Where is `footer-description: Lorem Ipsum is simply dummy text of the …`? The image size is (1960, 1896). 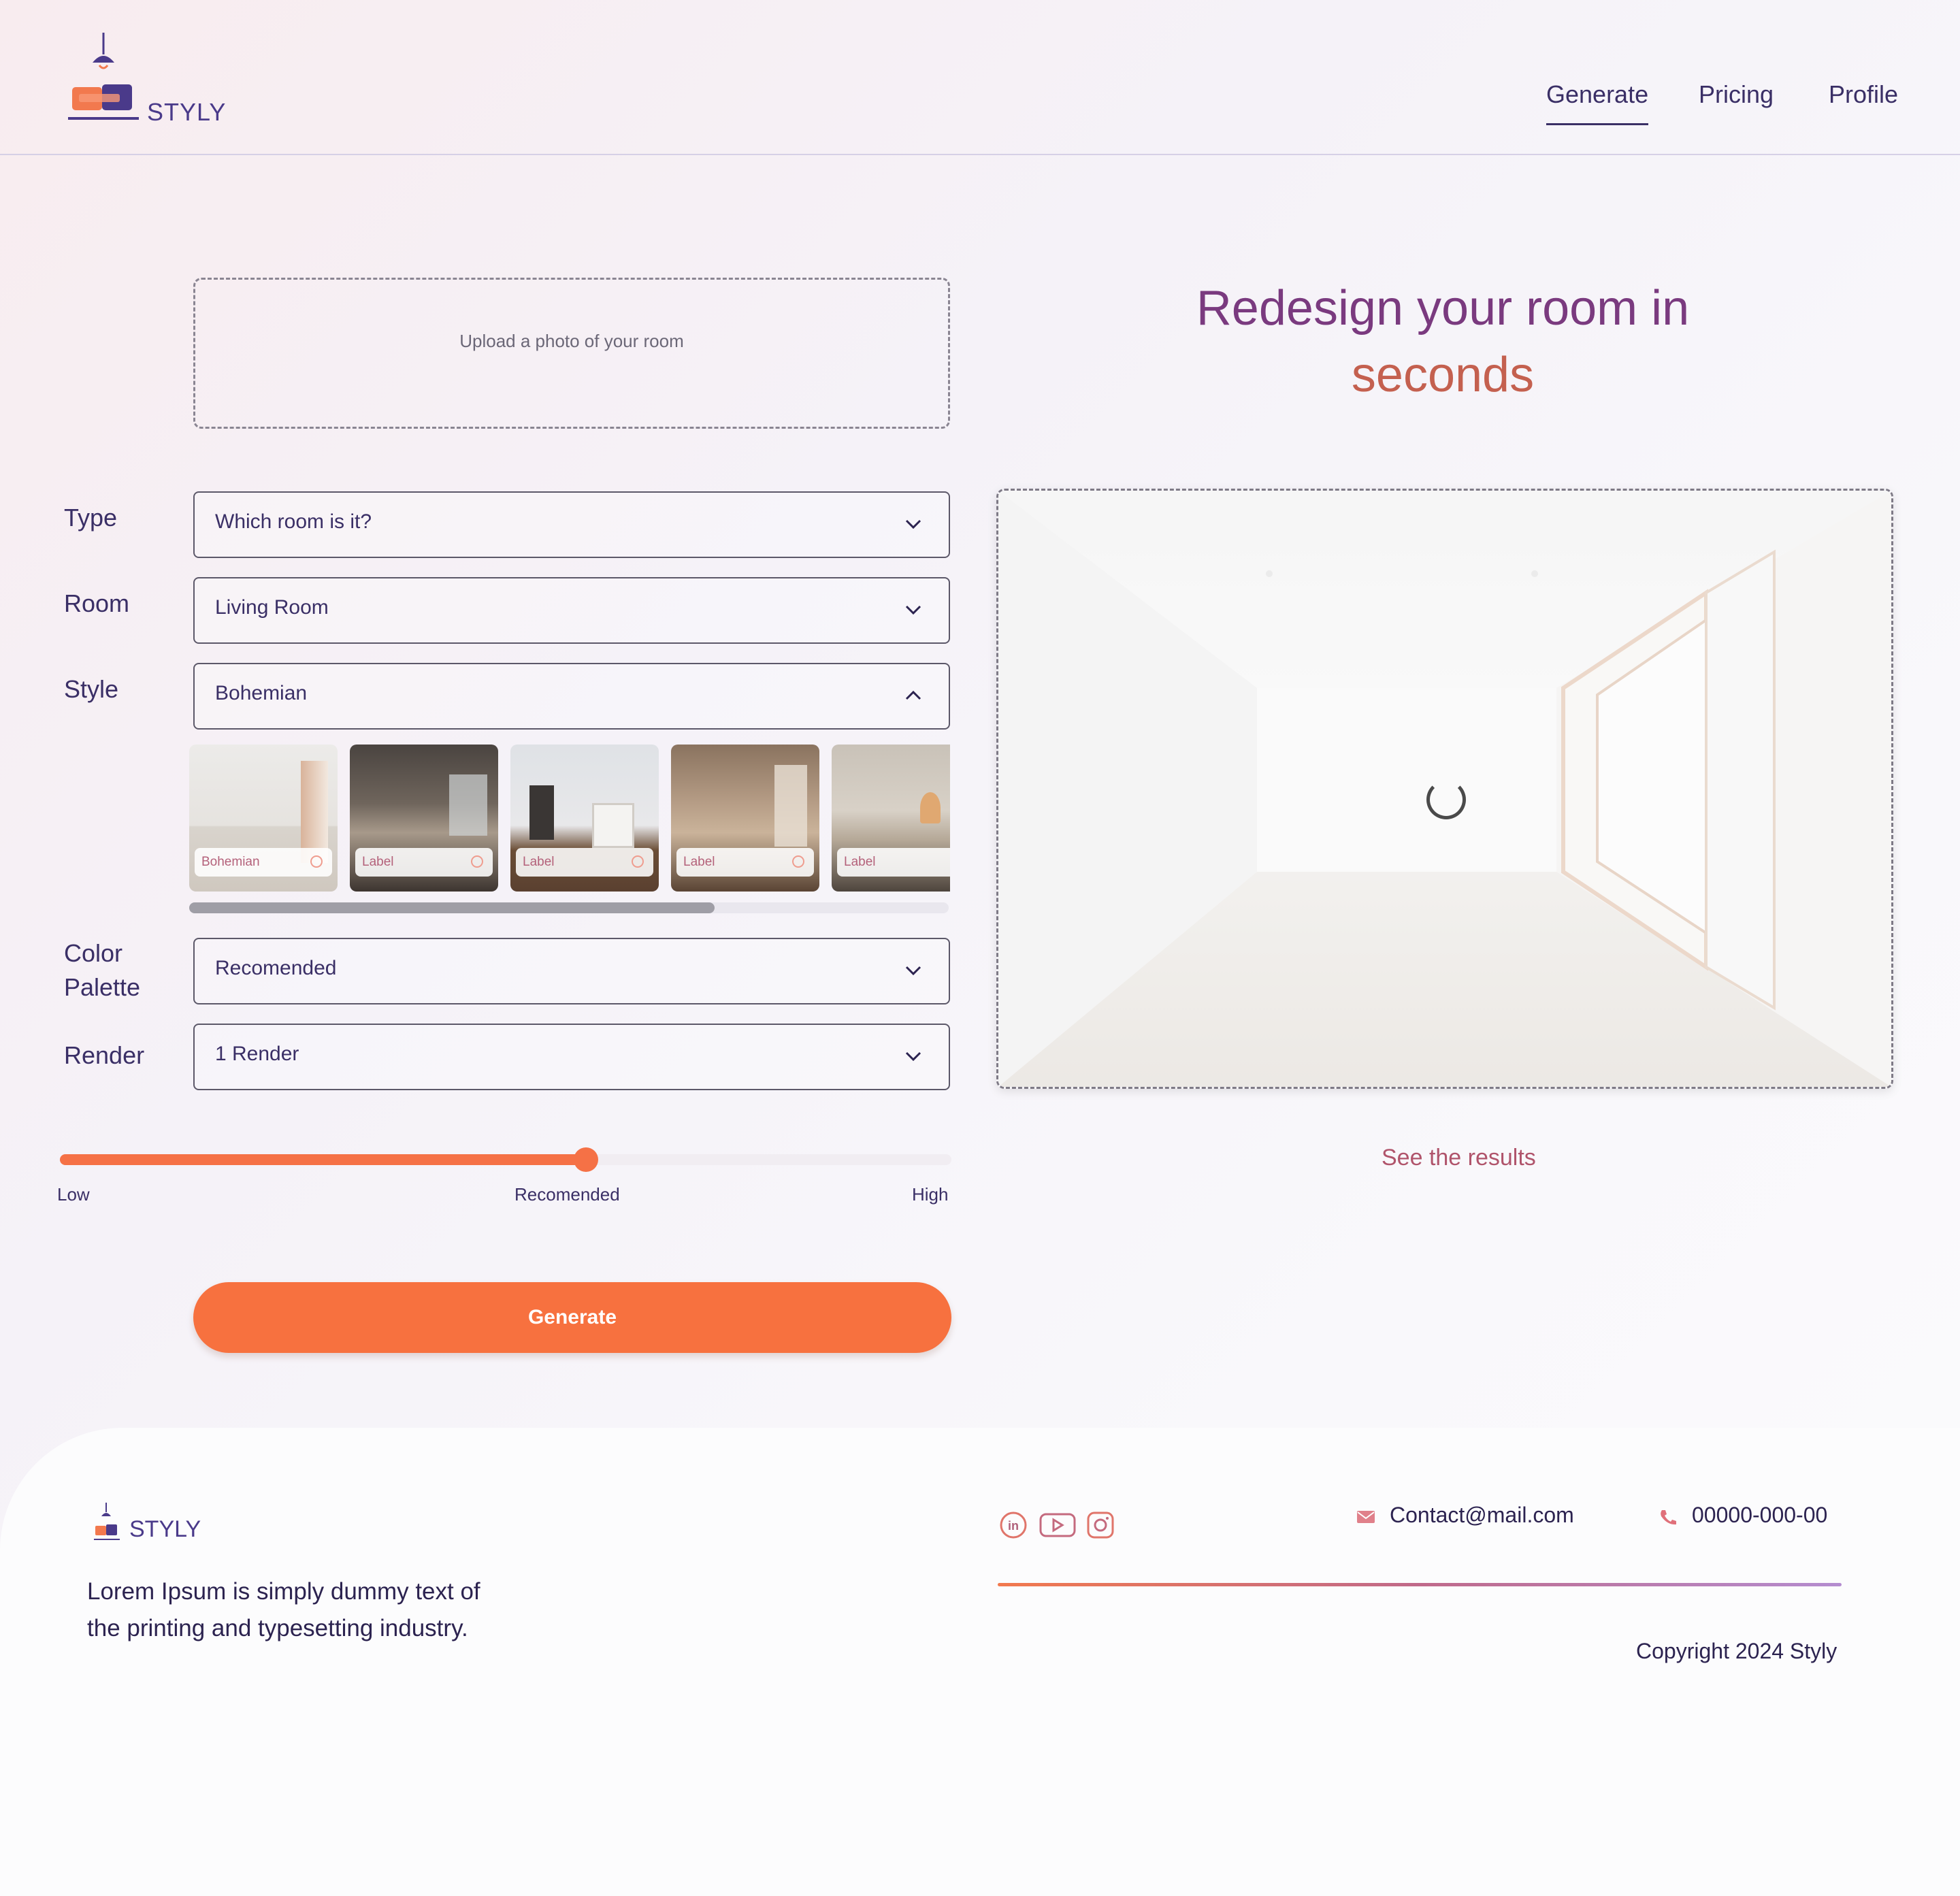
footer-description: Lorem Ipsum is simply dummy text of the … is located at coordinates (326, 1610).